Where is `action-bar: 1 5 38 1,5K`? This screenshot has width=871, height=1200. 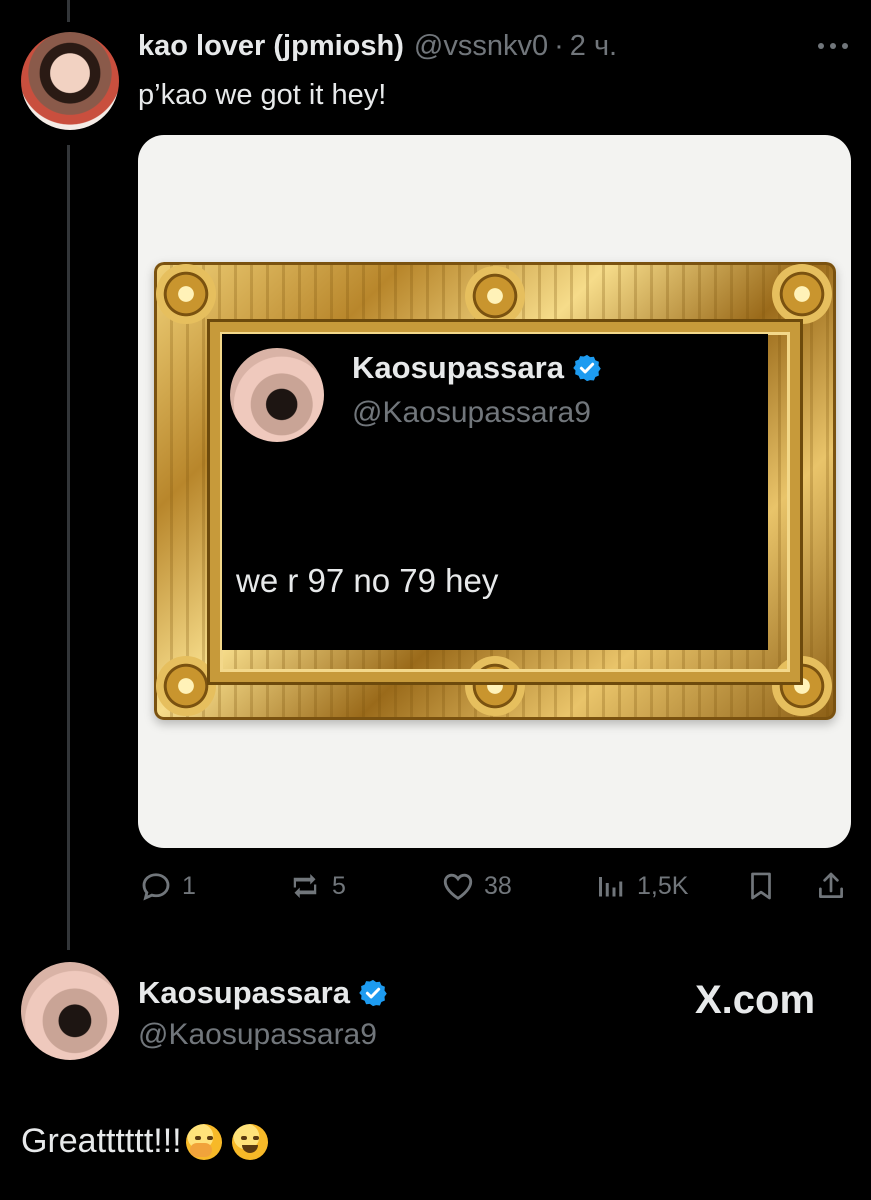
action-bar: 1 5 38 1,5K is located at coordinates (494, 886).